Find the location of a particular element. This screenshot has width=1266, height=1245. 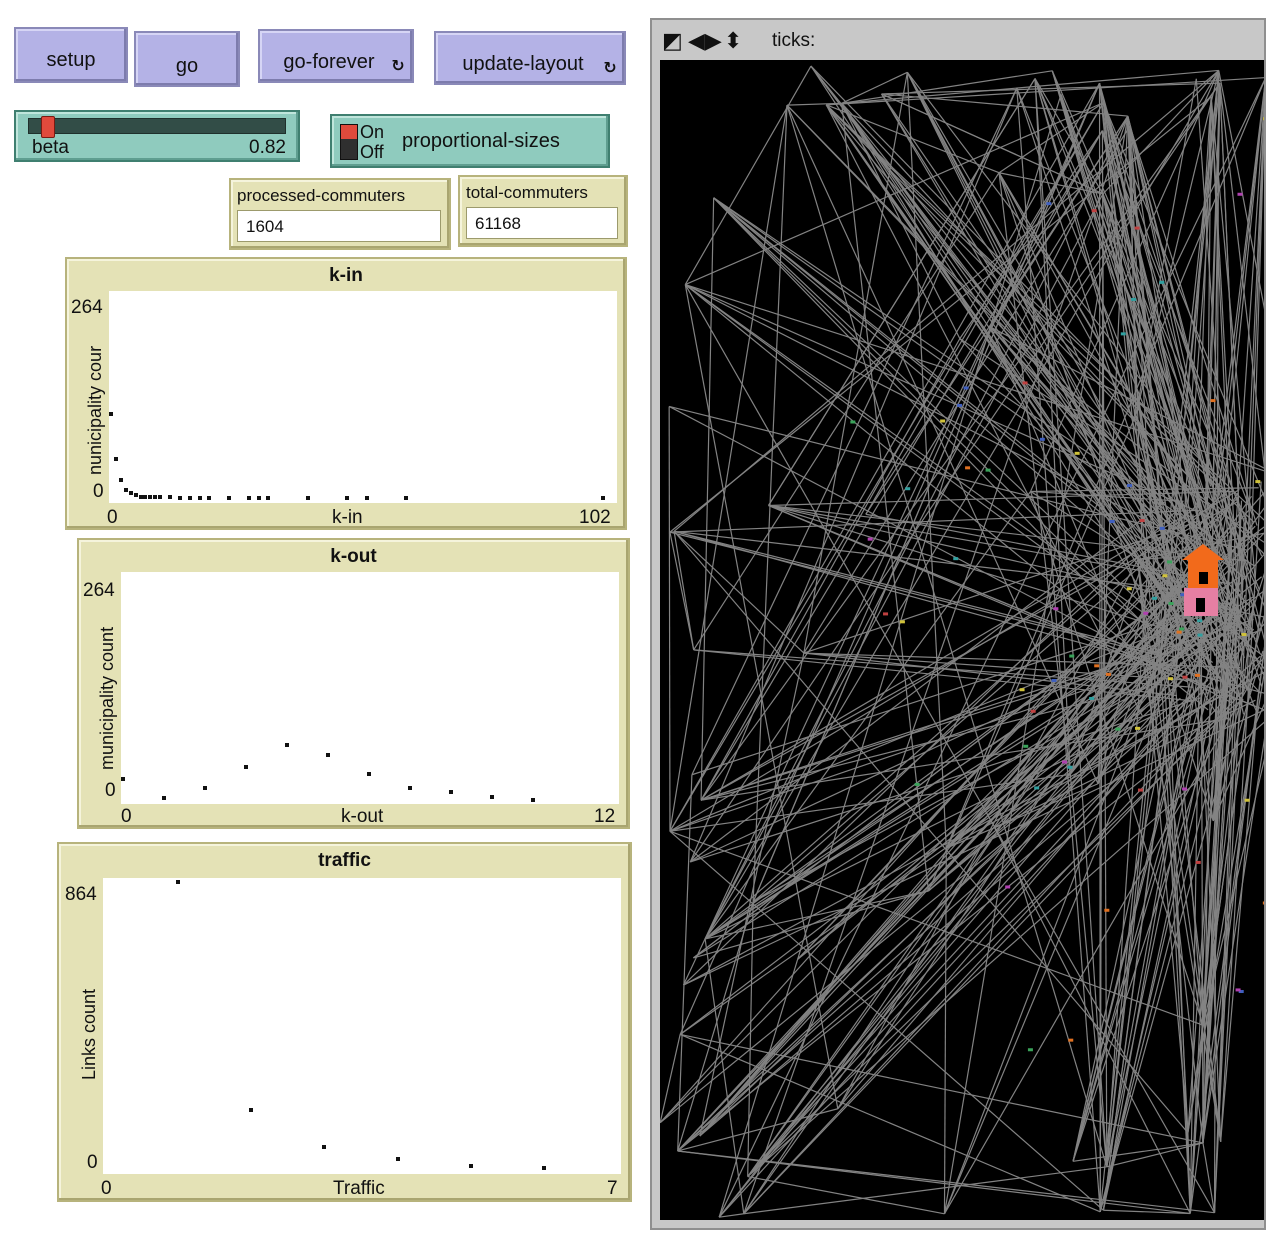

update-layout-button-label: update-layout is located at coordinates (523, 64).